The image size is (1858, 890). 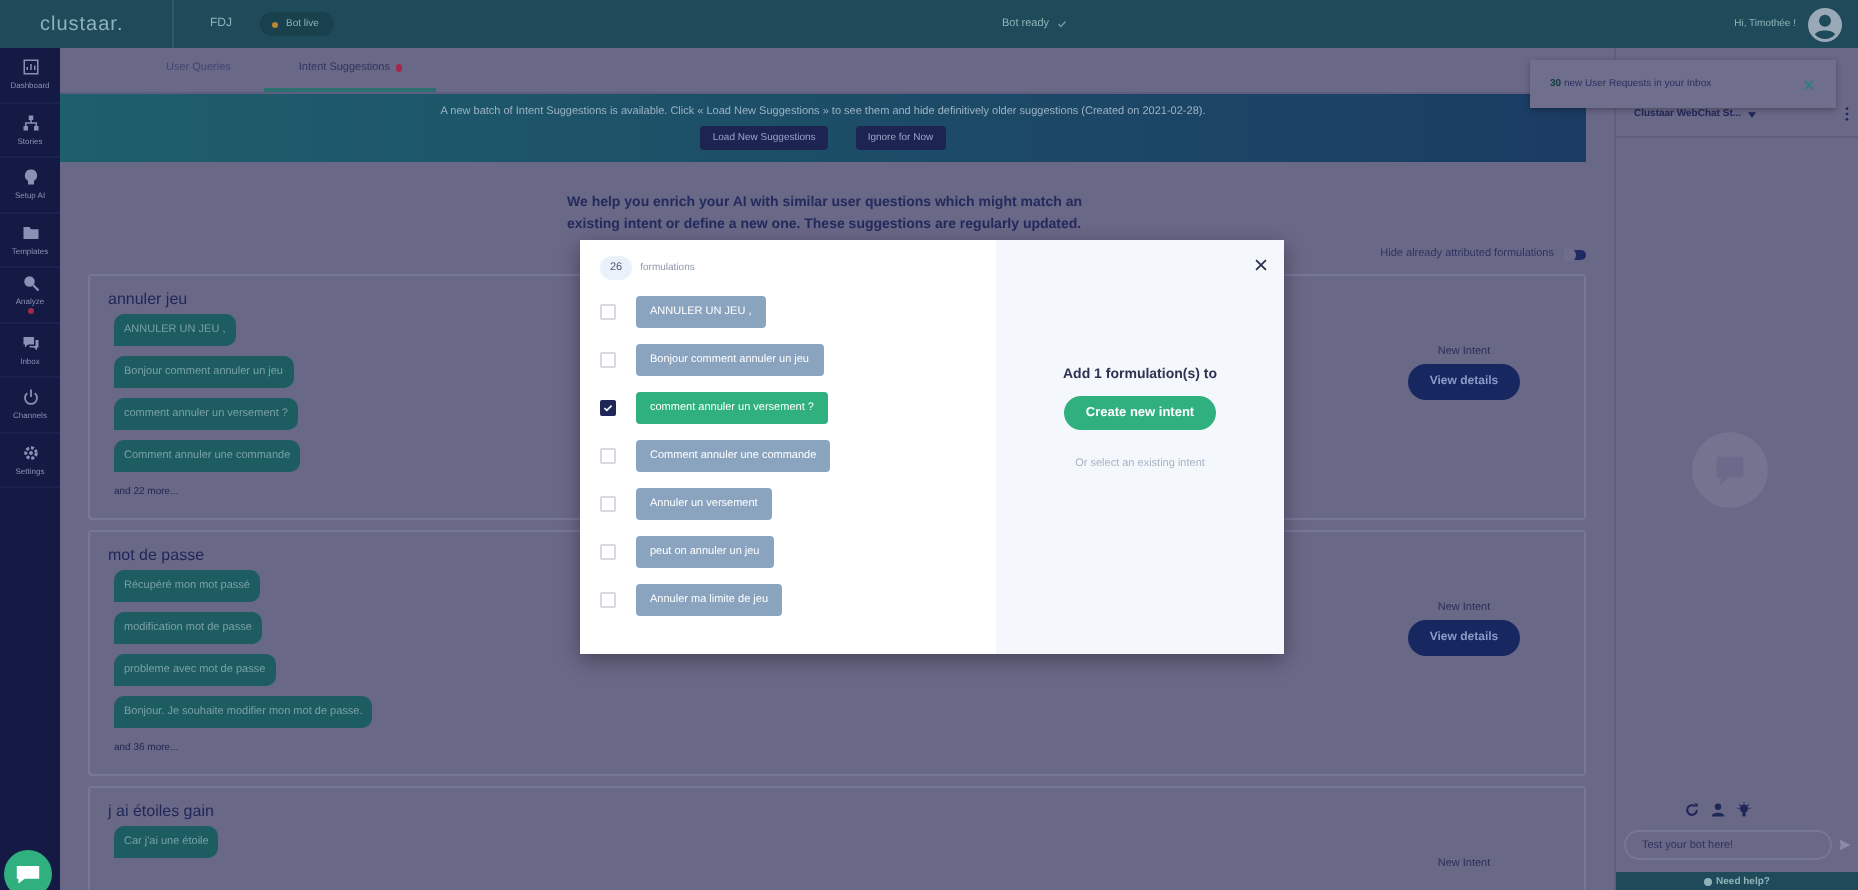 What do you see at coordinates (30, 342) in the screenshot?
I see `chat-icon` at bounding box center [30, 342].